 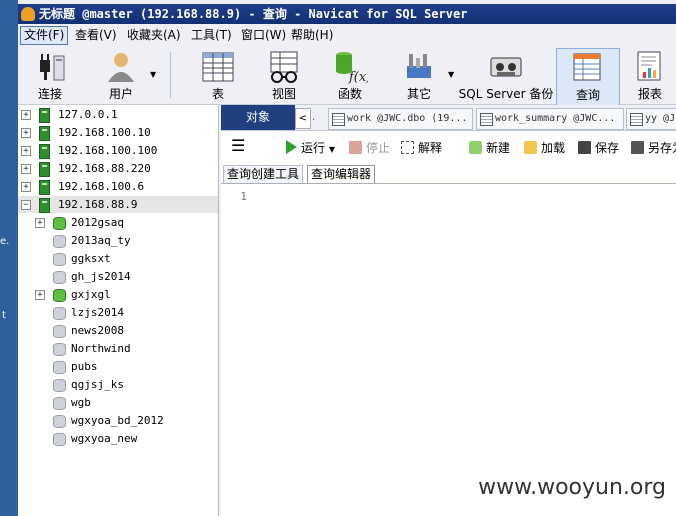 What do you see at coordinates (118, 330) in the screenshot?
I see `tree-database-node: news2008` at bounding box center [118, 330].